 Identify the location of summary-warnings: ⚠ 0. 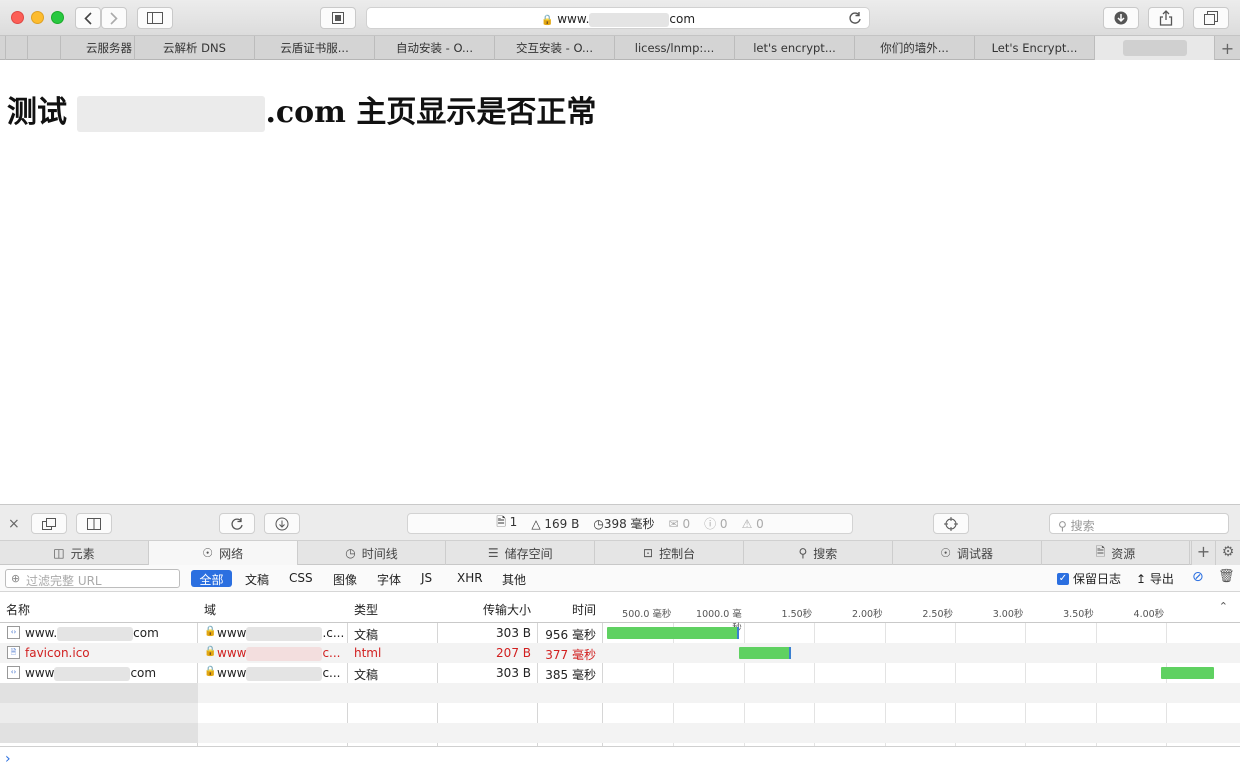
(752, 523).